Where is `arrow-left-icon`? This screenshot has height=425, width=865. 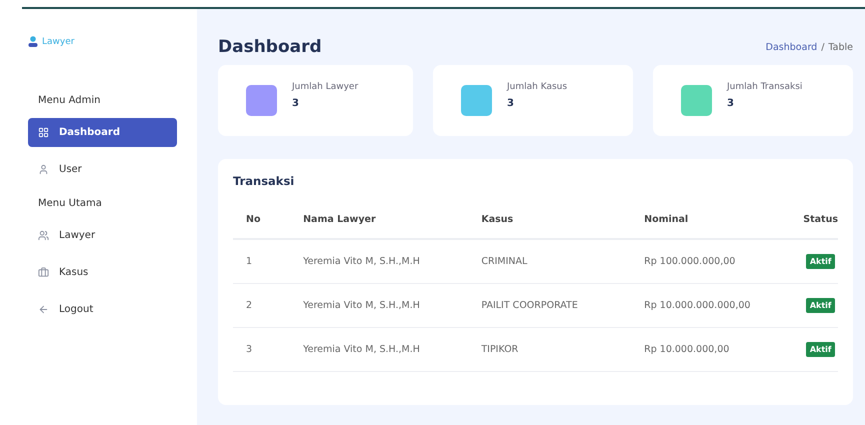
arrow-left-icon is located at coordinates (43, 309).